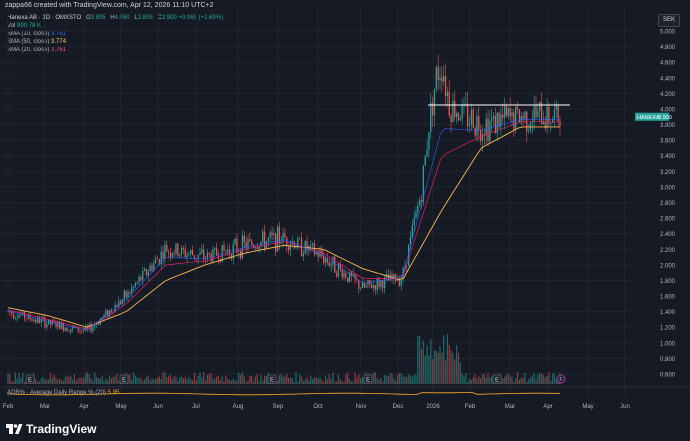  I want to click on price-tick-label: 1.200, so click(668, 329).